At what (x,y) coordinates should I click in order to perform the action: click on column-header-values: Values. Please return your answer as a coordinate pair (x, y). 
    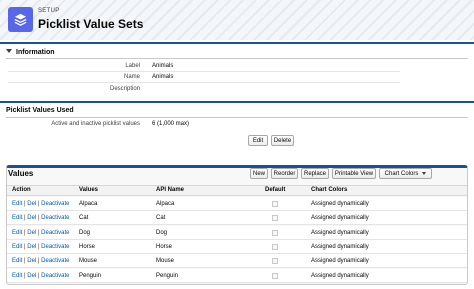
    Looking at the image, I should click on (88, 190).